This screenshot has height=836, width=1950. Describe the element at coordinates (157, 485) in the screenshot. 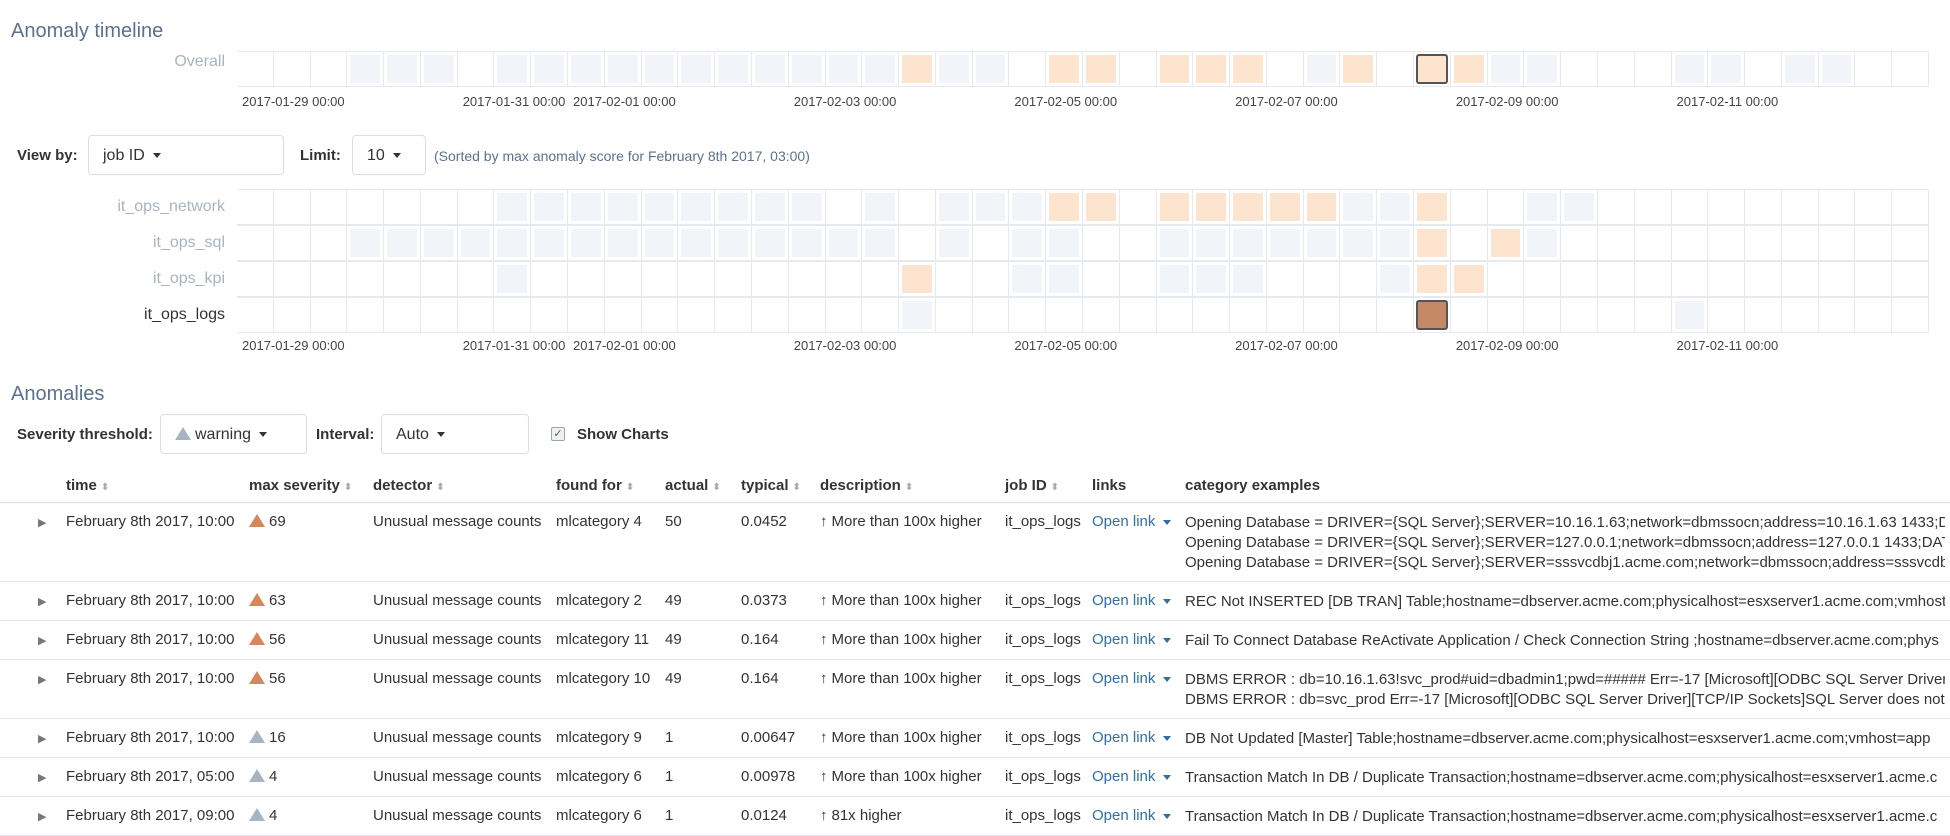

I see `column-header-time: time ⬍` at that location.